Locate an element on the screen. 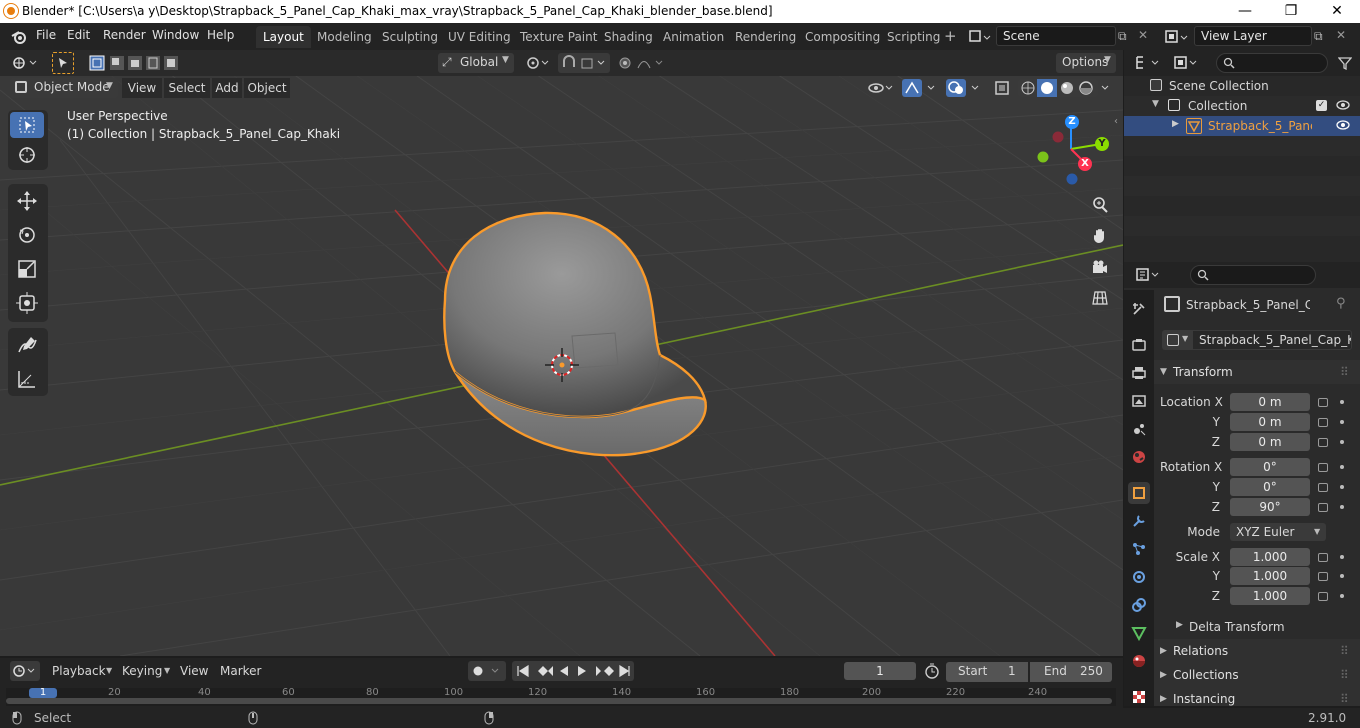 This screenshot has height=728, width=1360. location-z-field: 0 m is located at coordinates (1270, 442).